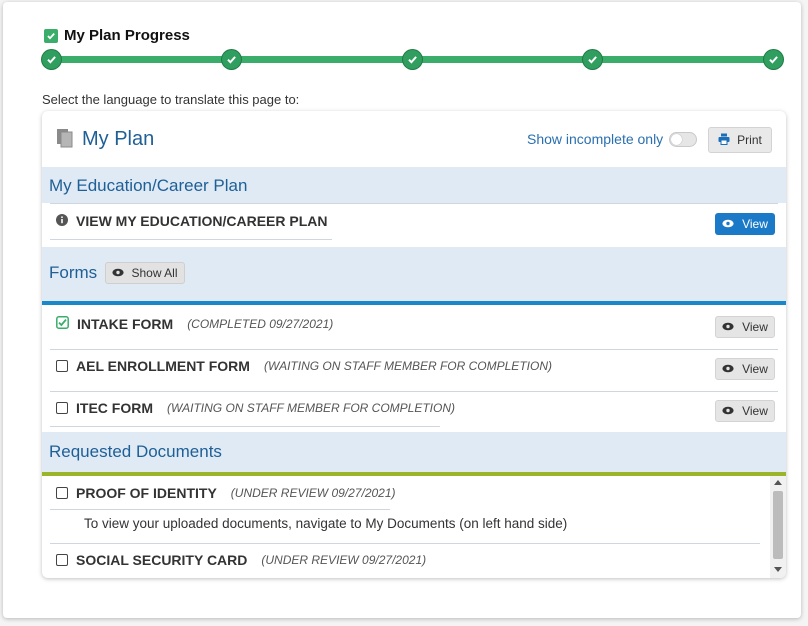  What do you see at coordinates (62, 324) in the screenshot?
I see `checked-box-icon` at bounding box center [62, 324].